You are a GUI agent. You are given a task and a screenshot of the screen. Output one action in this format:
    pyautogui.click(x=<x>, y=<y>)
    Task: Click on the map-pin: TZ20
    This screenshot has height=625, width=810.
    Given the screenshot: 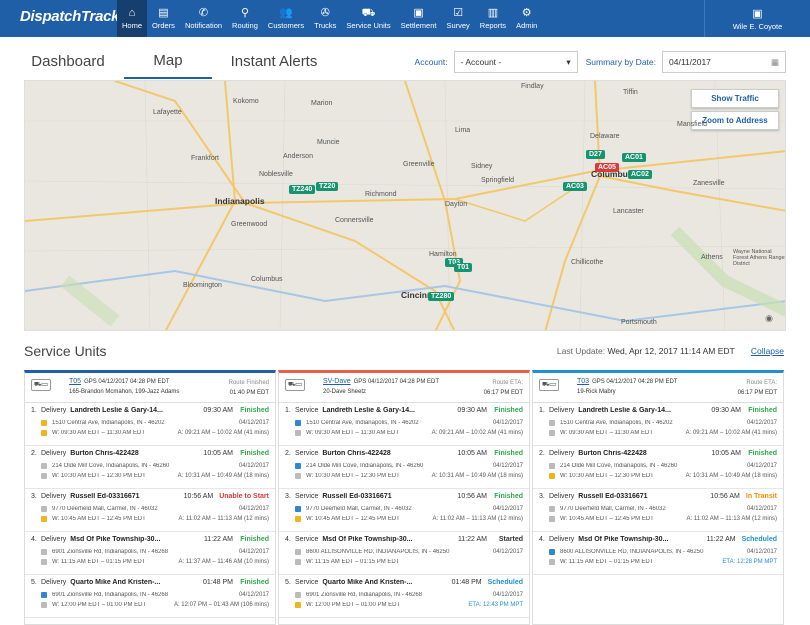 What is the action you would take?
    pyautogui.click(x=327, y=186)
    